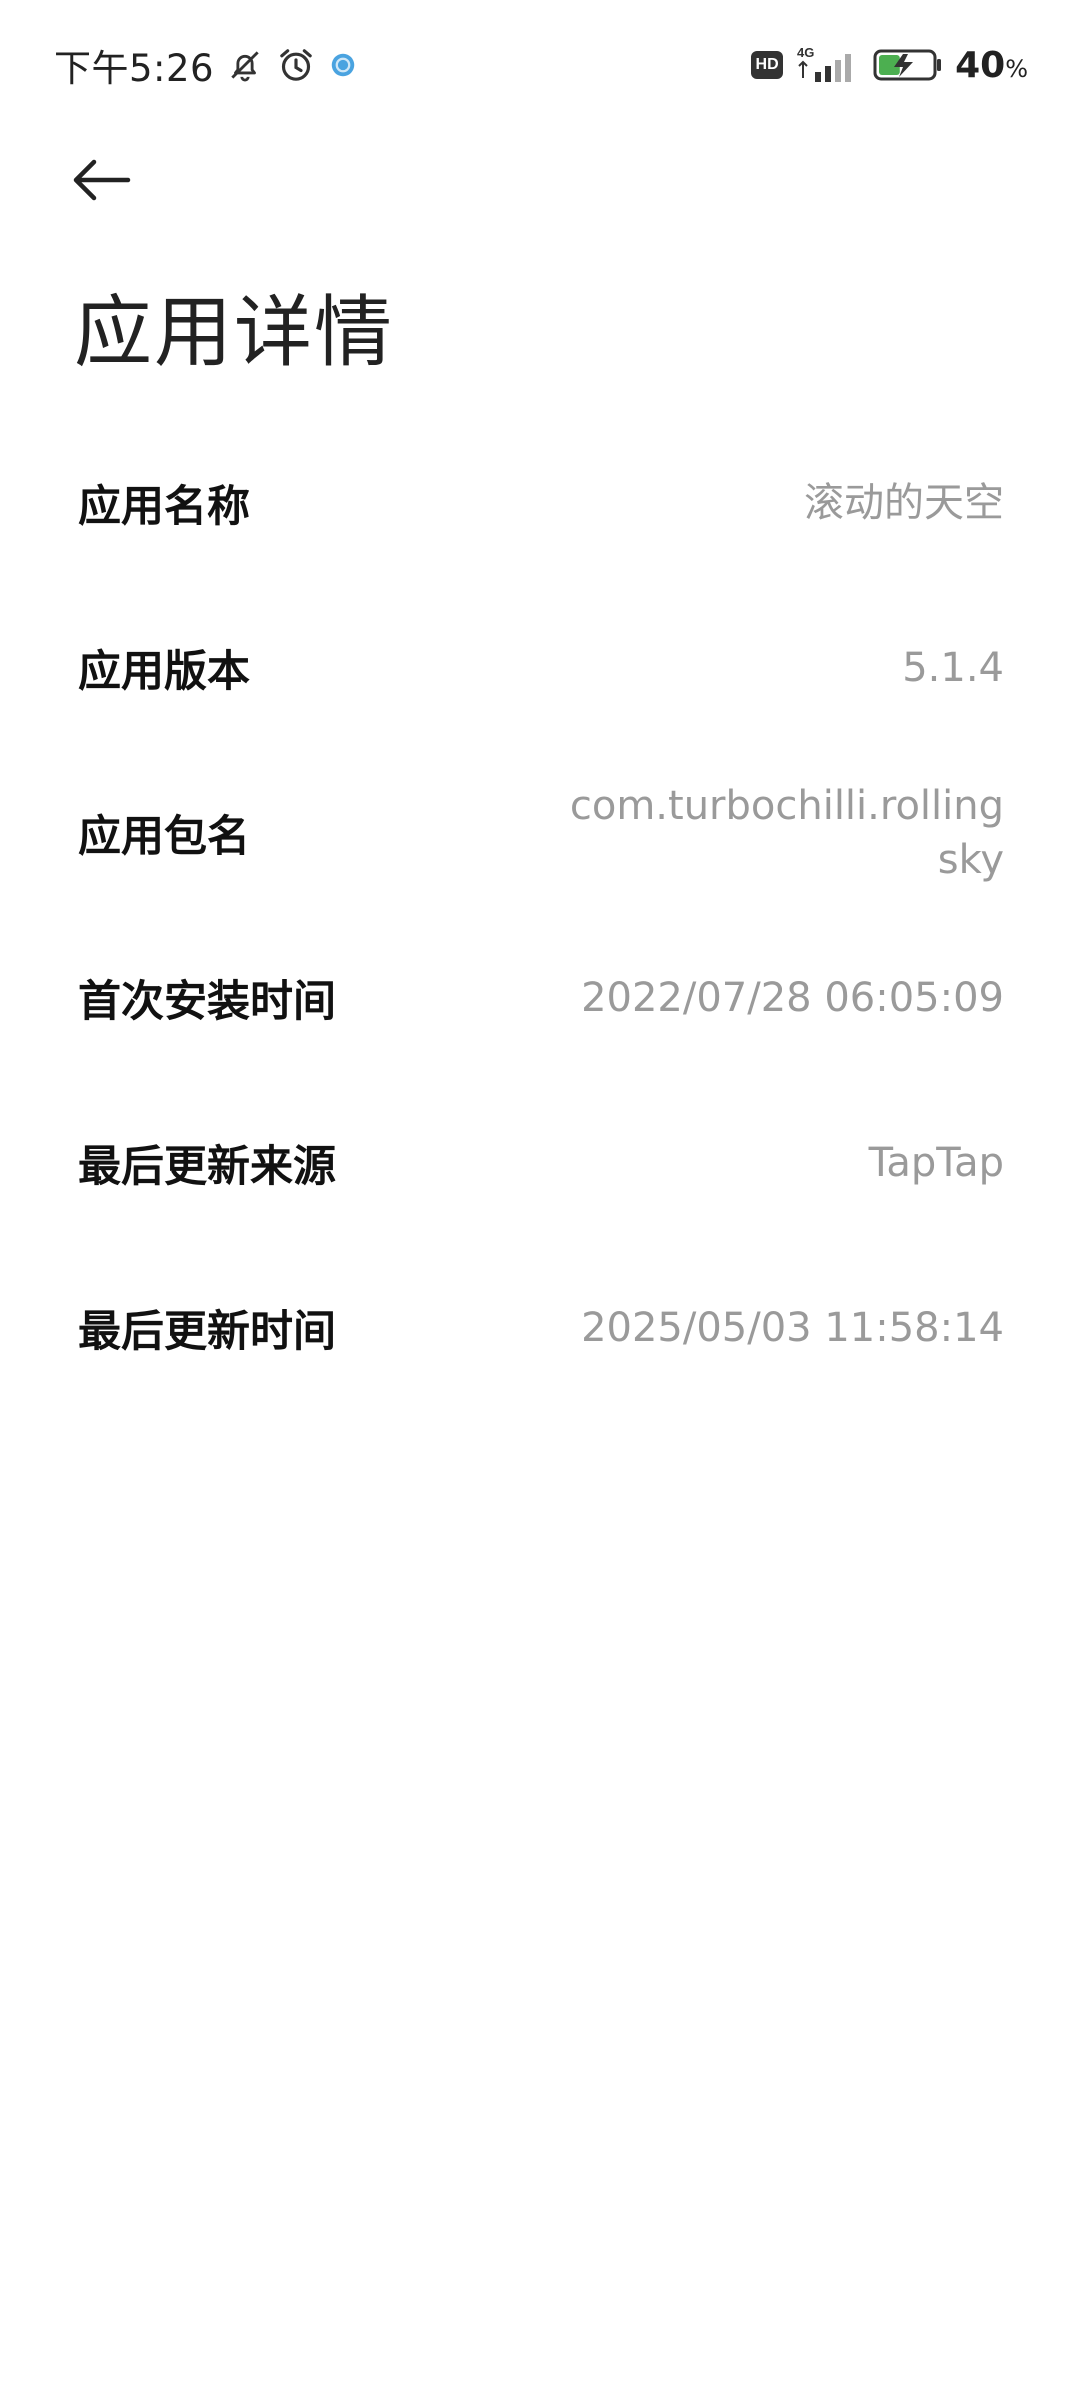 The image size is (1080, 2400). I want to click on status-bar-right: HD 4G 40%, so click(889, 65).